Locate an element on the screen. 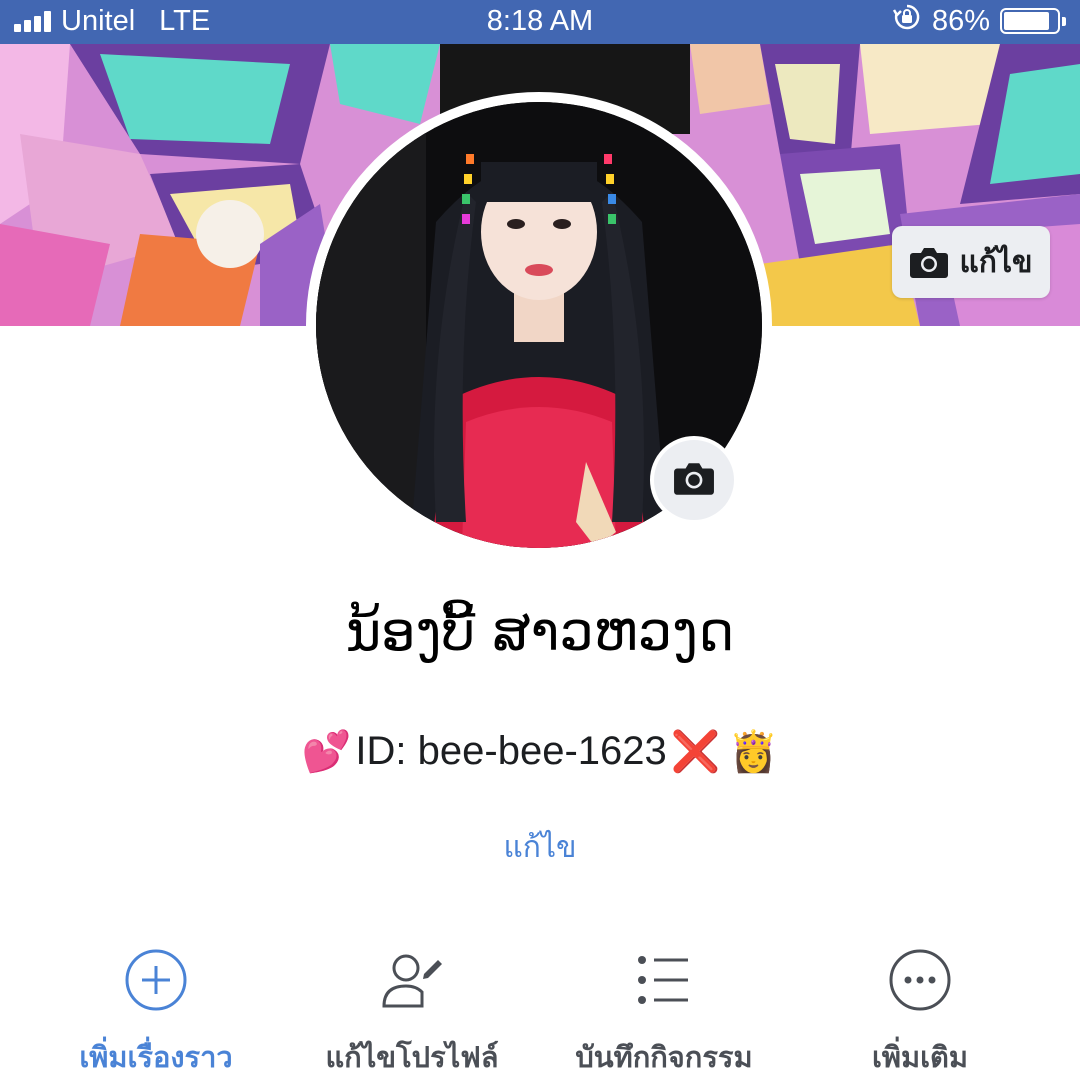  princess-emoji: 👸 is located at coordinates (753, 752).